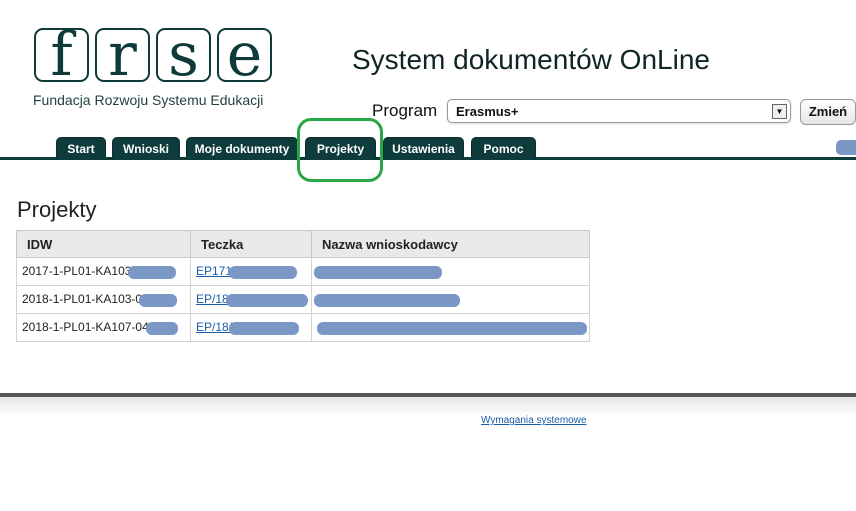 The width and height of the screenshot is (856, 511). I want to click on logo-box-e: e, so click(244, 55).